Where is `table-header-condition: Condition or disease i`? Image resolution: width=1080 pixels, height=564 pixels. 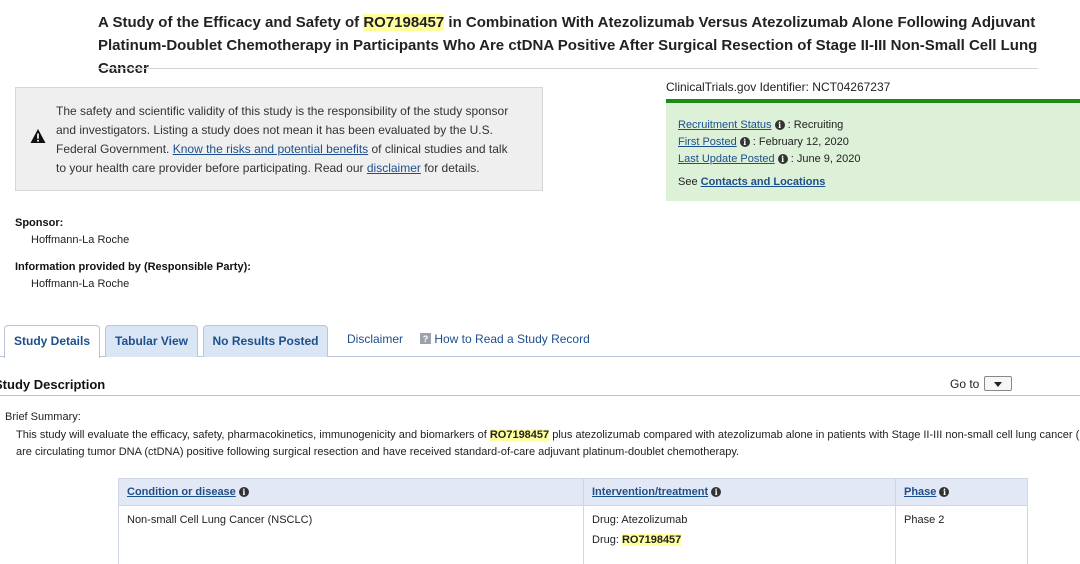 table-header-condition: Condition or disease i is located at coordinates (351, 492).